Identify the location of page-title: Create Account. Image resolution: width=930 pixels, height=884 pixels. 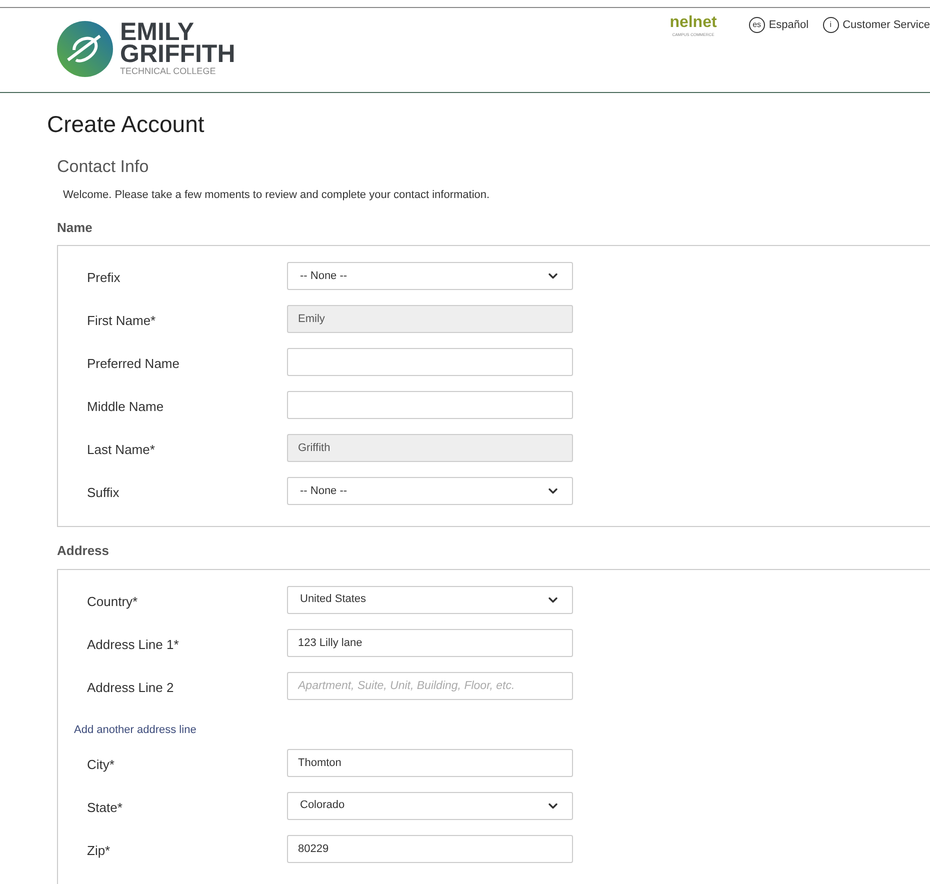
(126, 124).